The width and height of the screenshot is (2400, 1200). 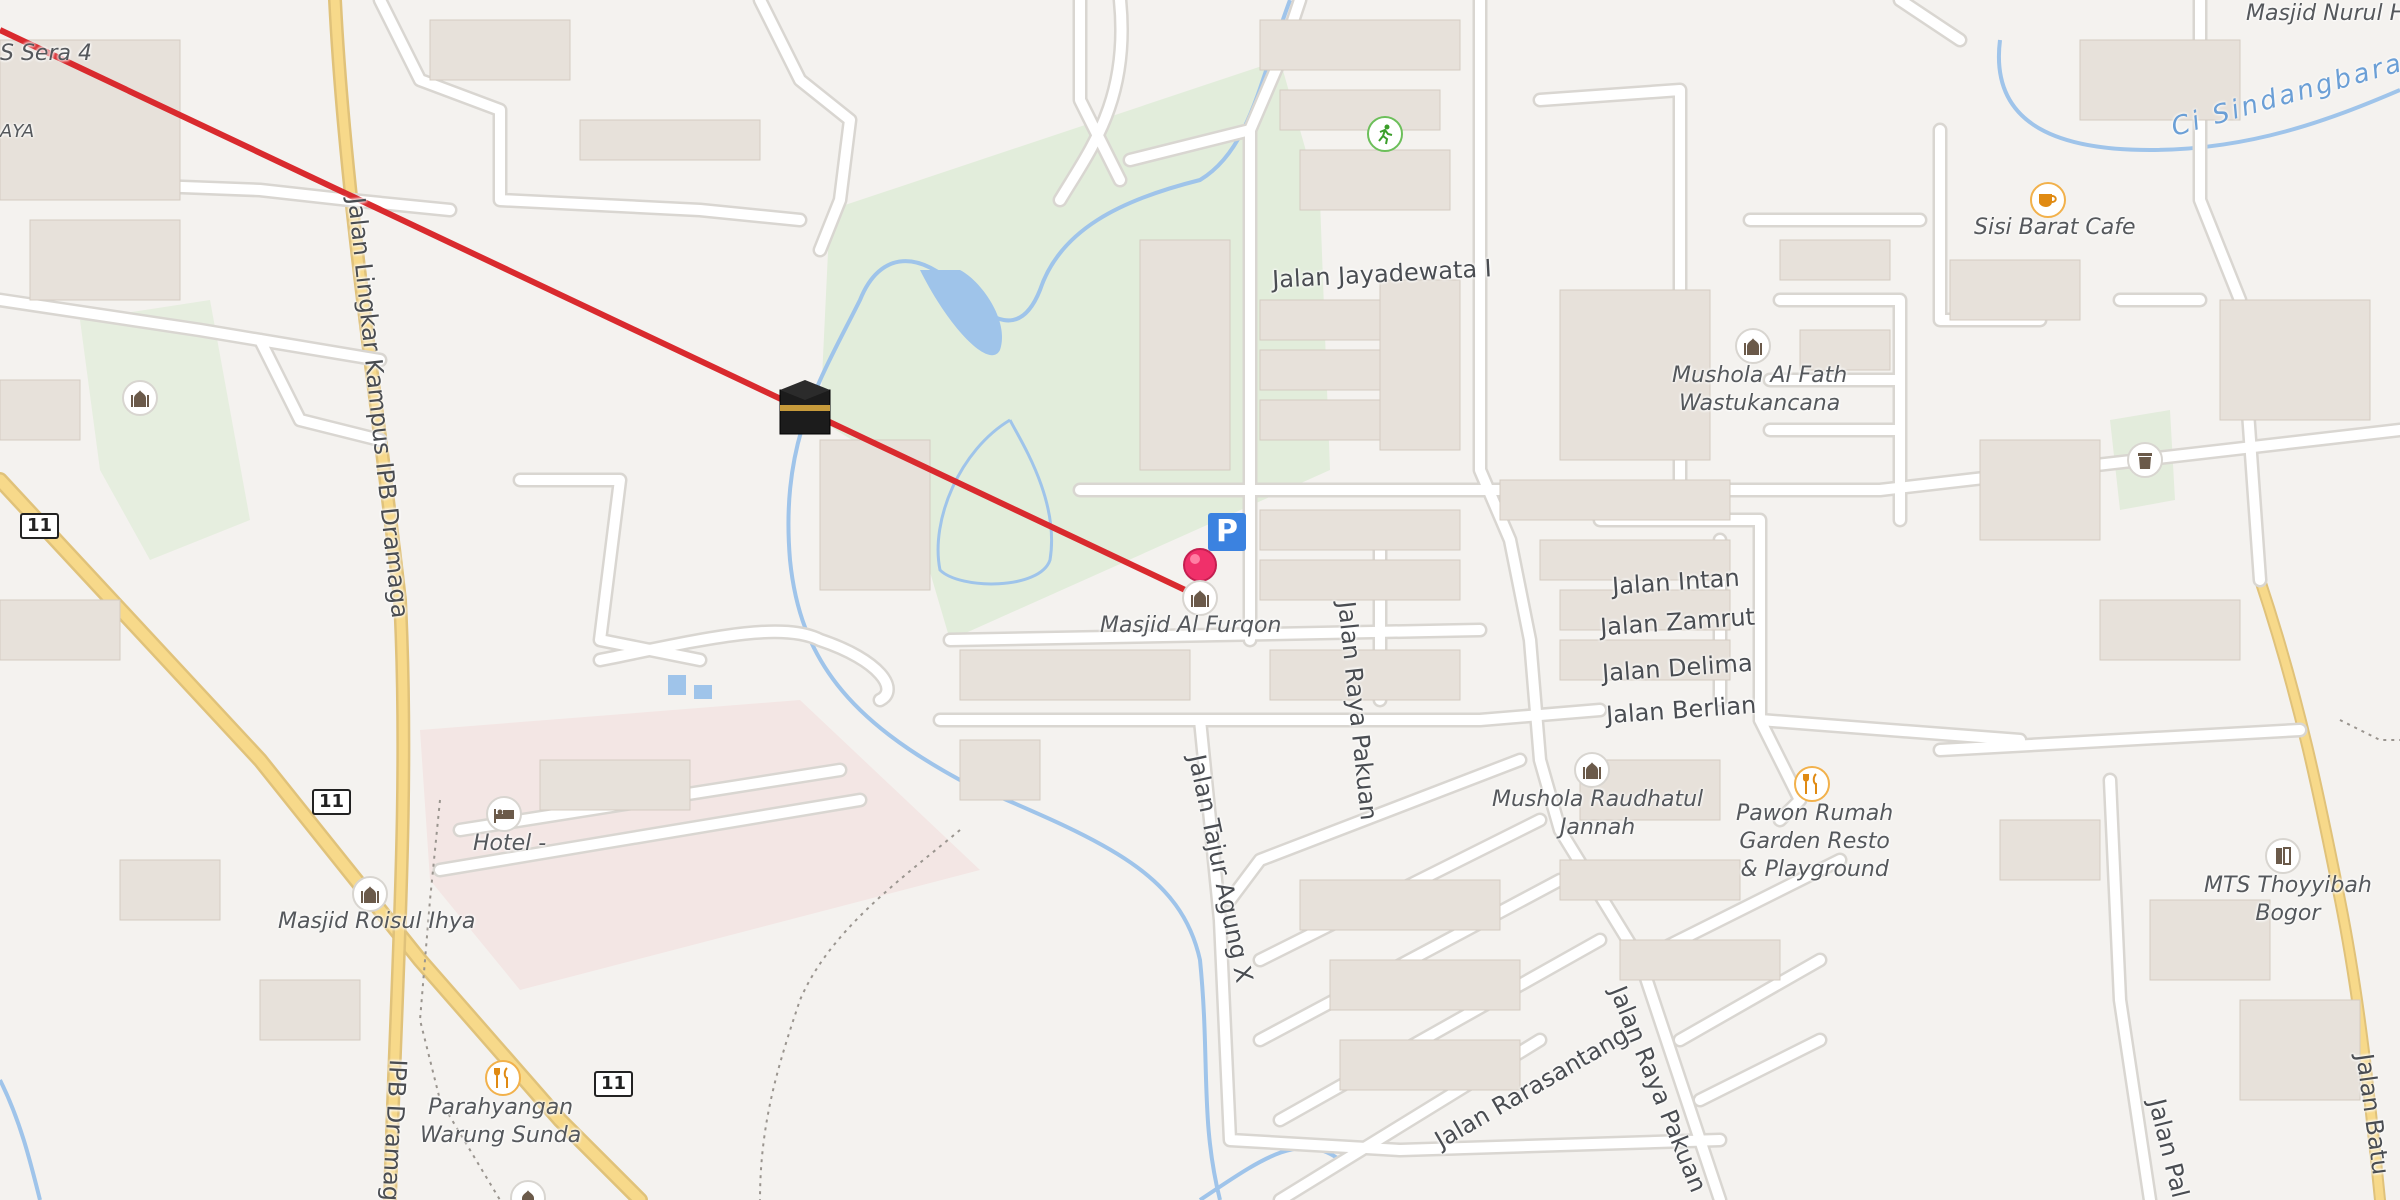 What do you see at coordinates (501, 1107) in the screenshot?
I see `place-label-line: Parahyangan` at bounding box center [501, 1107].